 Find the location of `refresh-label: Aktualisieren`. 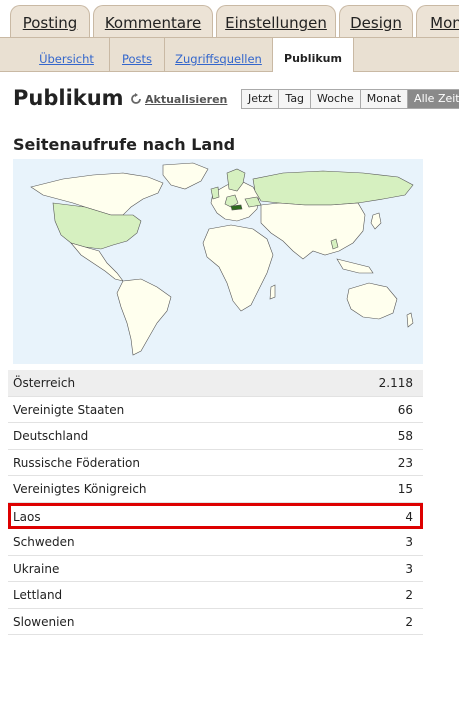

refresh-label: Aktualisieren is located at coordinates (186, 99).